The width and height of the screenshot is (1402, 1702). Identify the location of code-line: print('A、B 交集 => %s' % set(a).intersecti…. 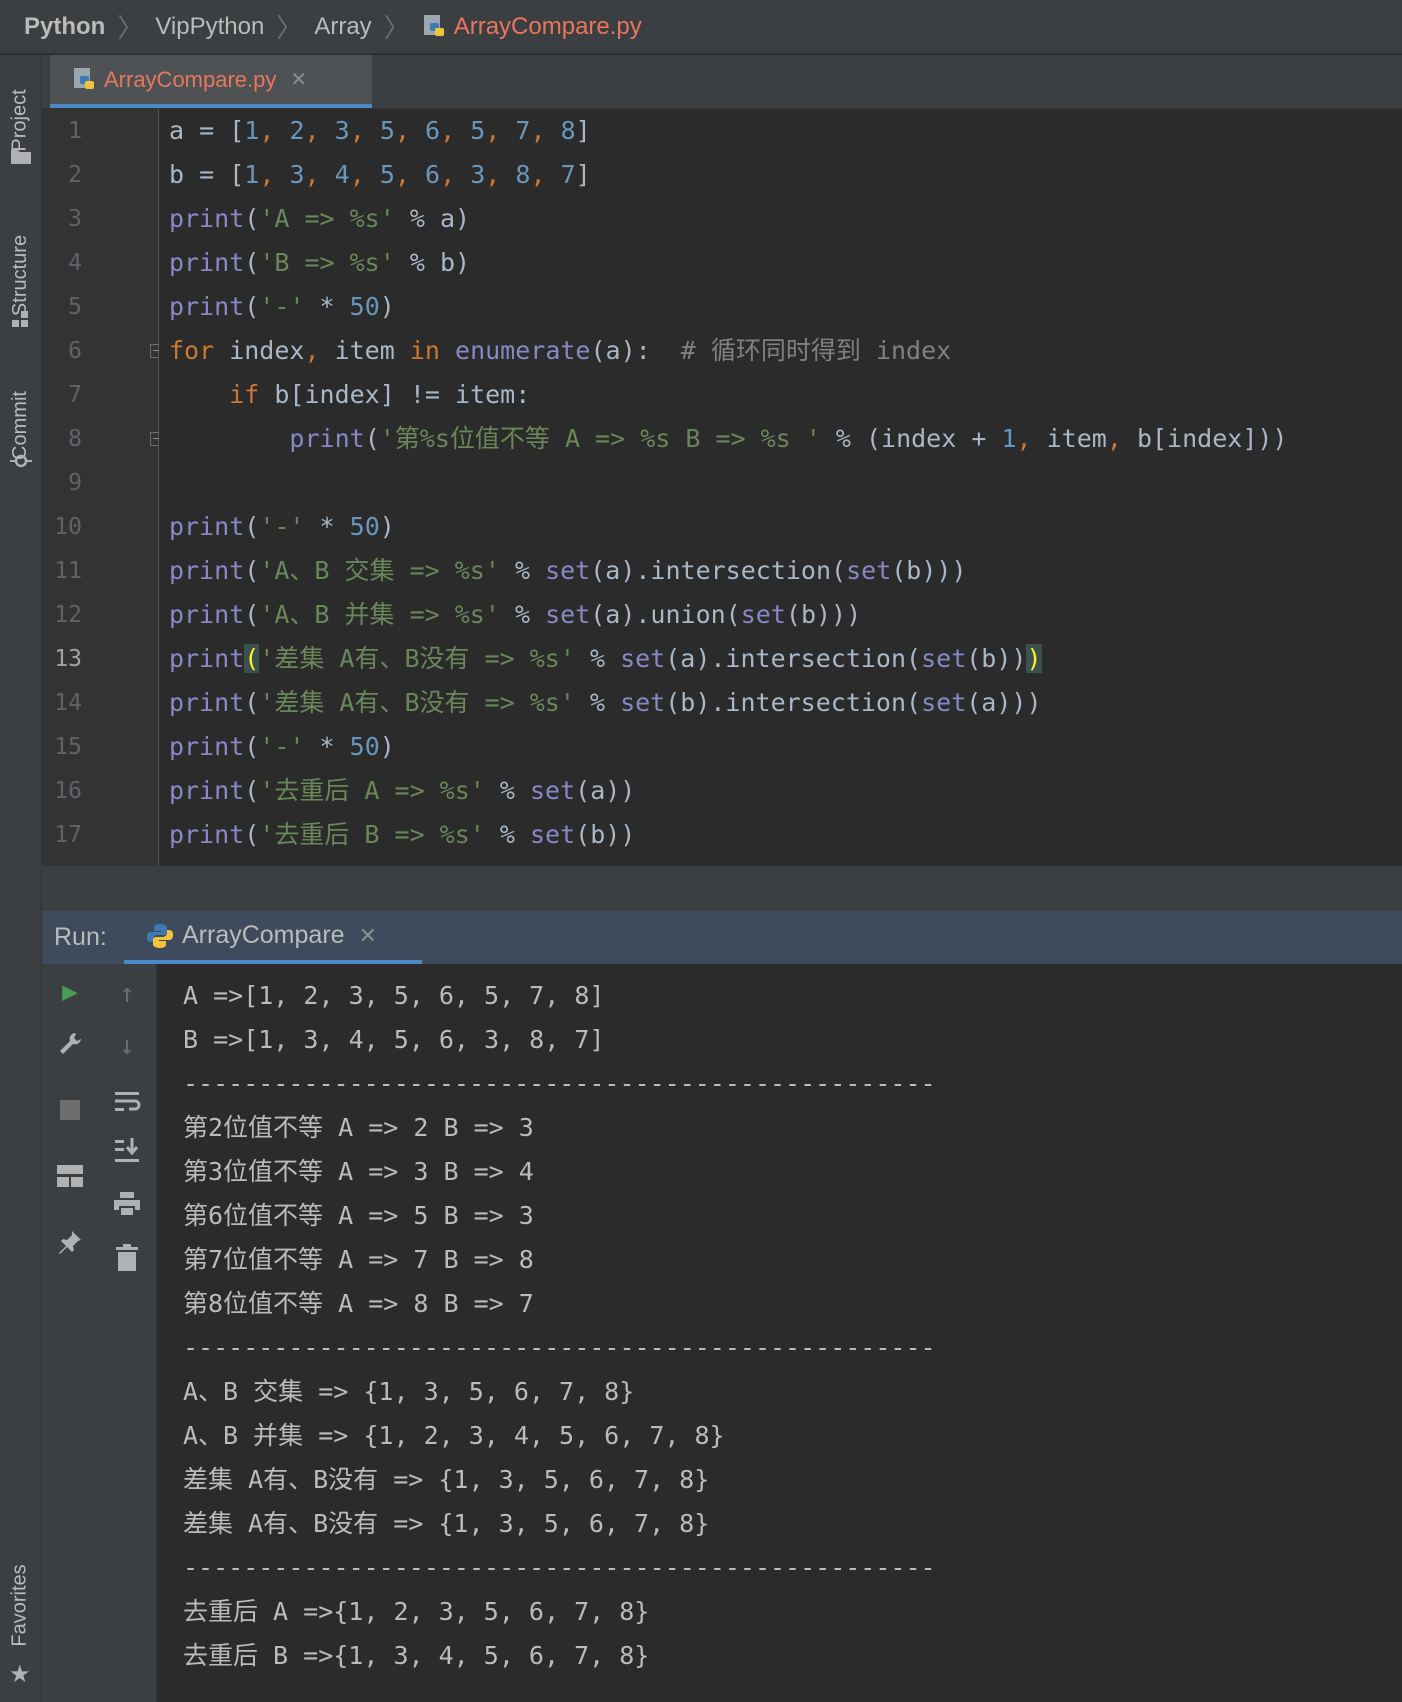
(568, 570).